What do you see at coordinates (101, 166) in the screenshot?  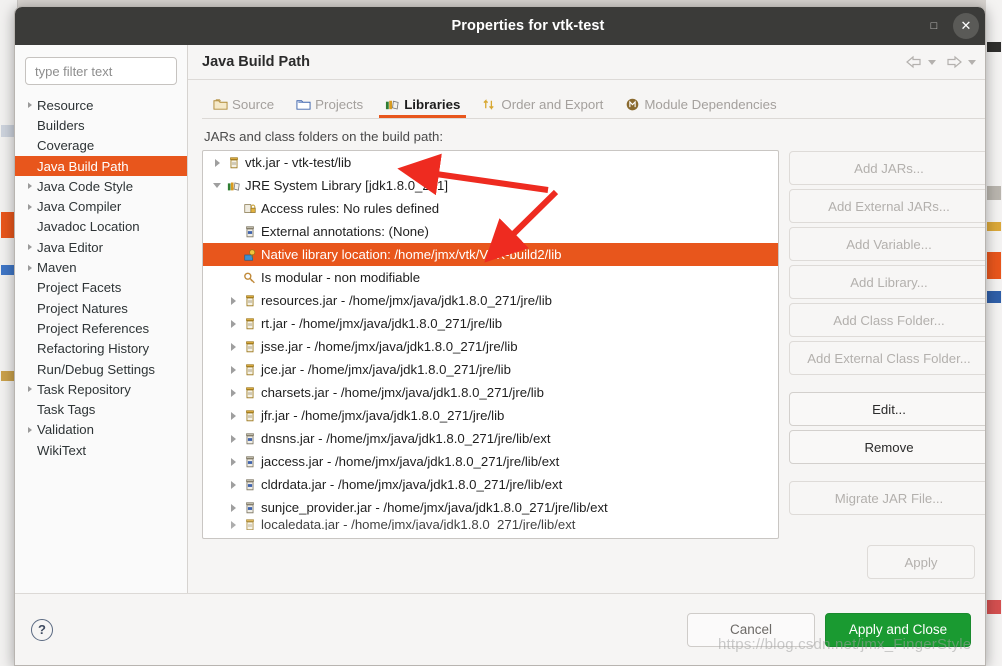 I see `sidebar-item-java-build-path: Java Build Path` at bounding box center [101, 166].